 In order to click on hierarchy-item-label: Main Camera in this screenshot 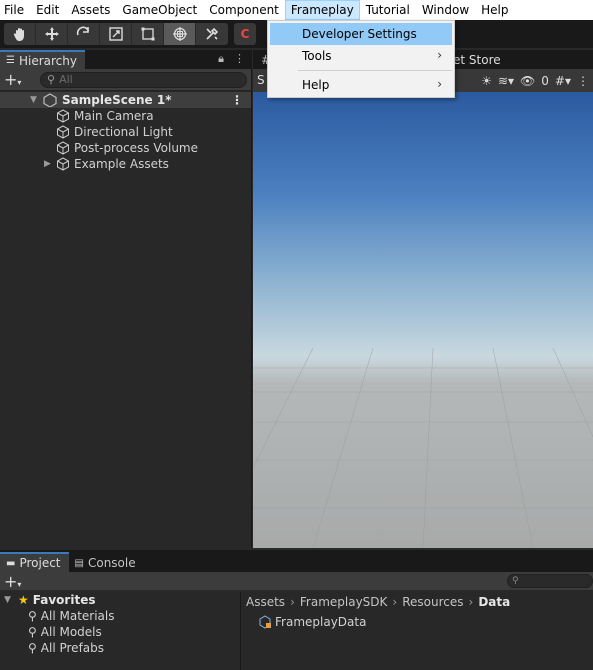, I will do `click(114, 116)`.